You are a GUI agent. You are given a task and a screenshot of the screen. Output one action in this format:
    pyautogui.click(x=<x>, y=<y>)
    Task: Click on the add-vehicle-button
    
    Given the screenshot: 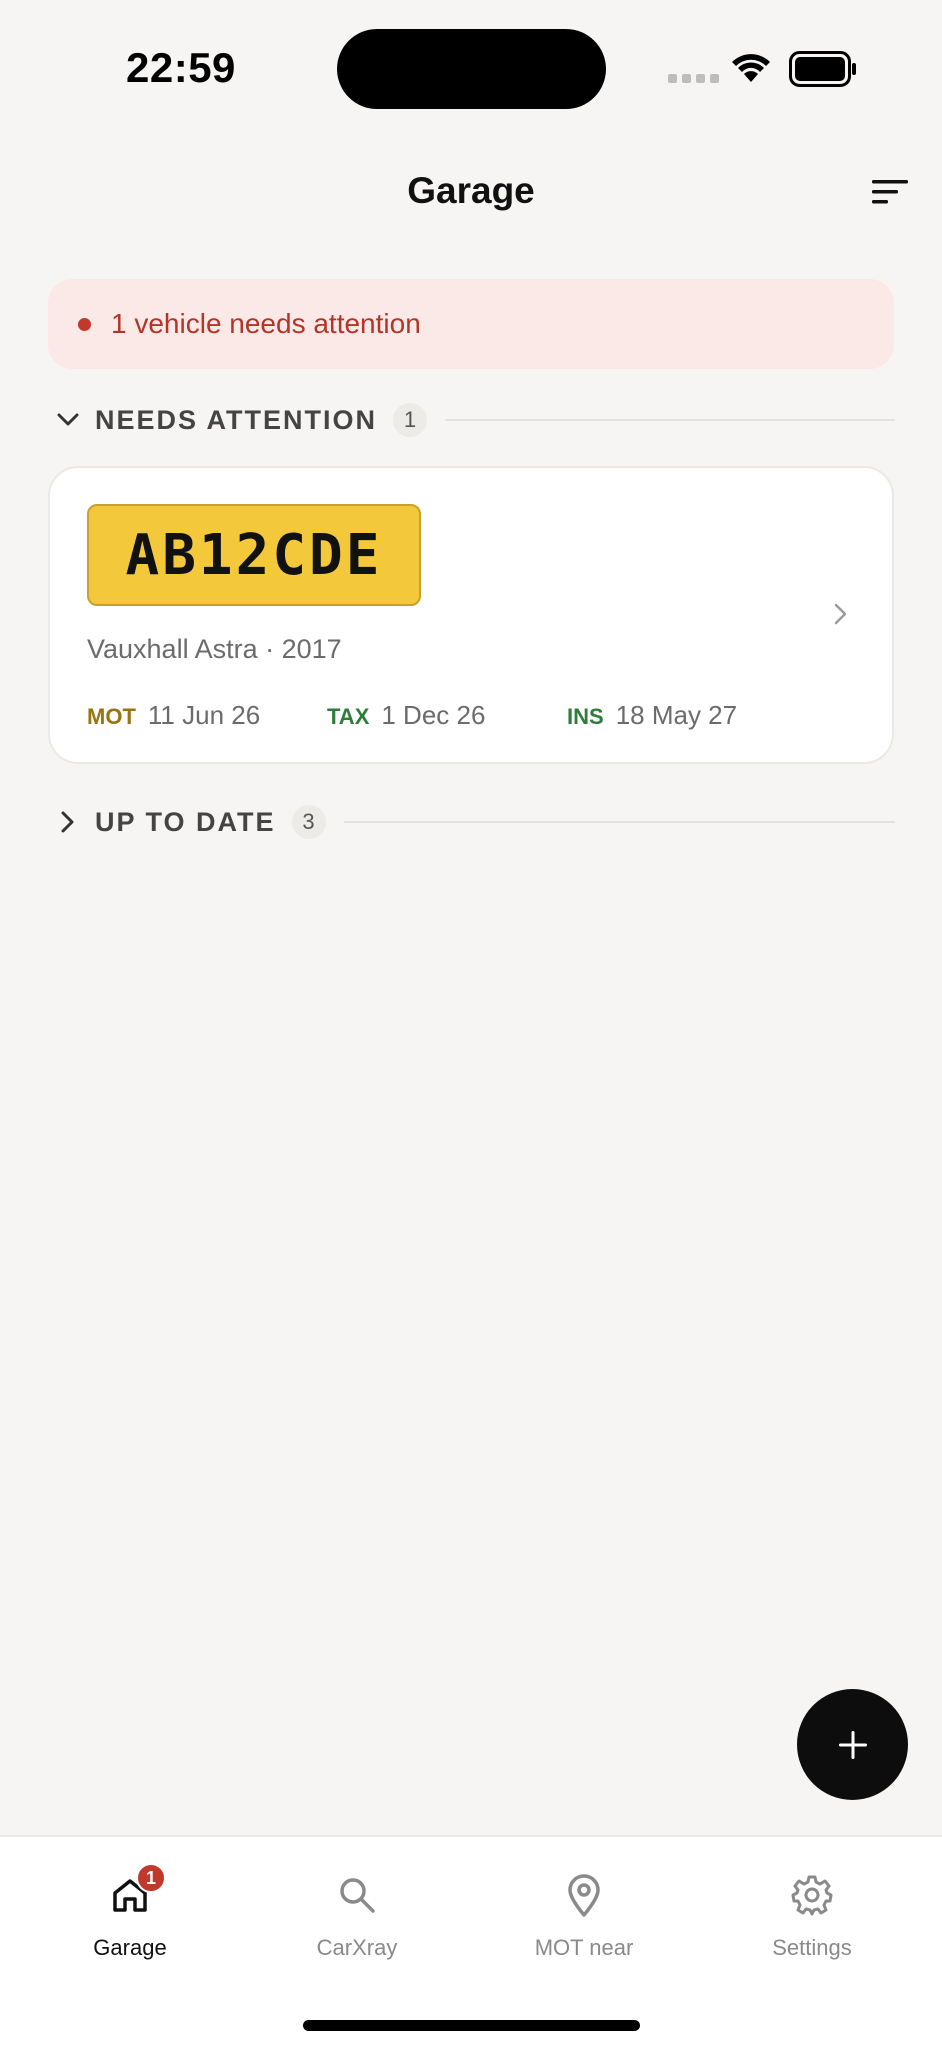 What is the action you would take?
    pyautogui.click(x=852, y=1744)
    